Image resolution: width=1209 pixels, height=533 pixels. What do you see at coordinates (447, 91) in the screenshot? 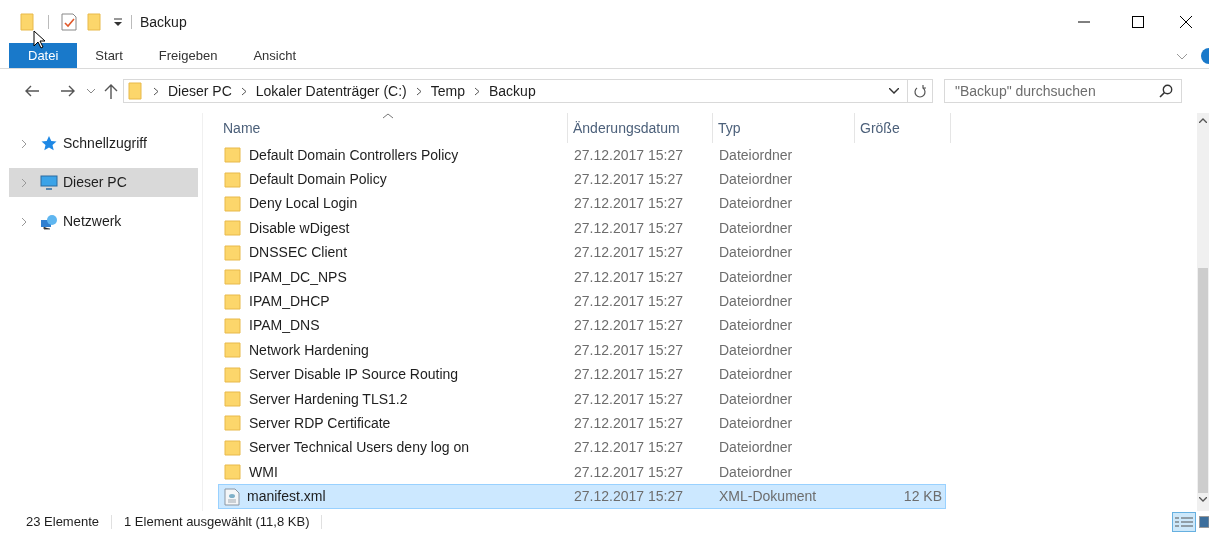
I see `breadcrumb: Temp` at bounding box center [447, 91].